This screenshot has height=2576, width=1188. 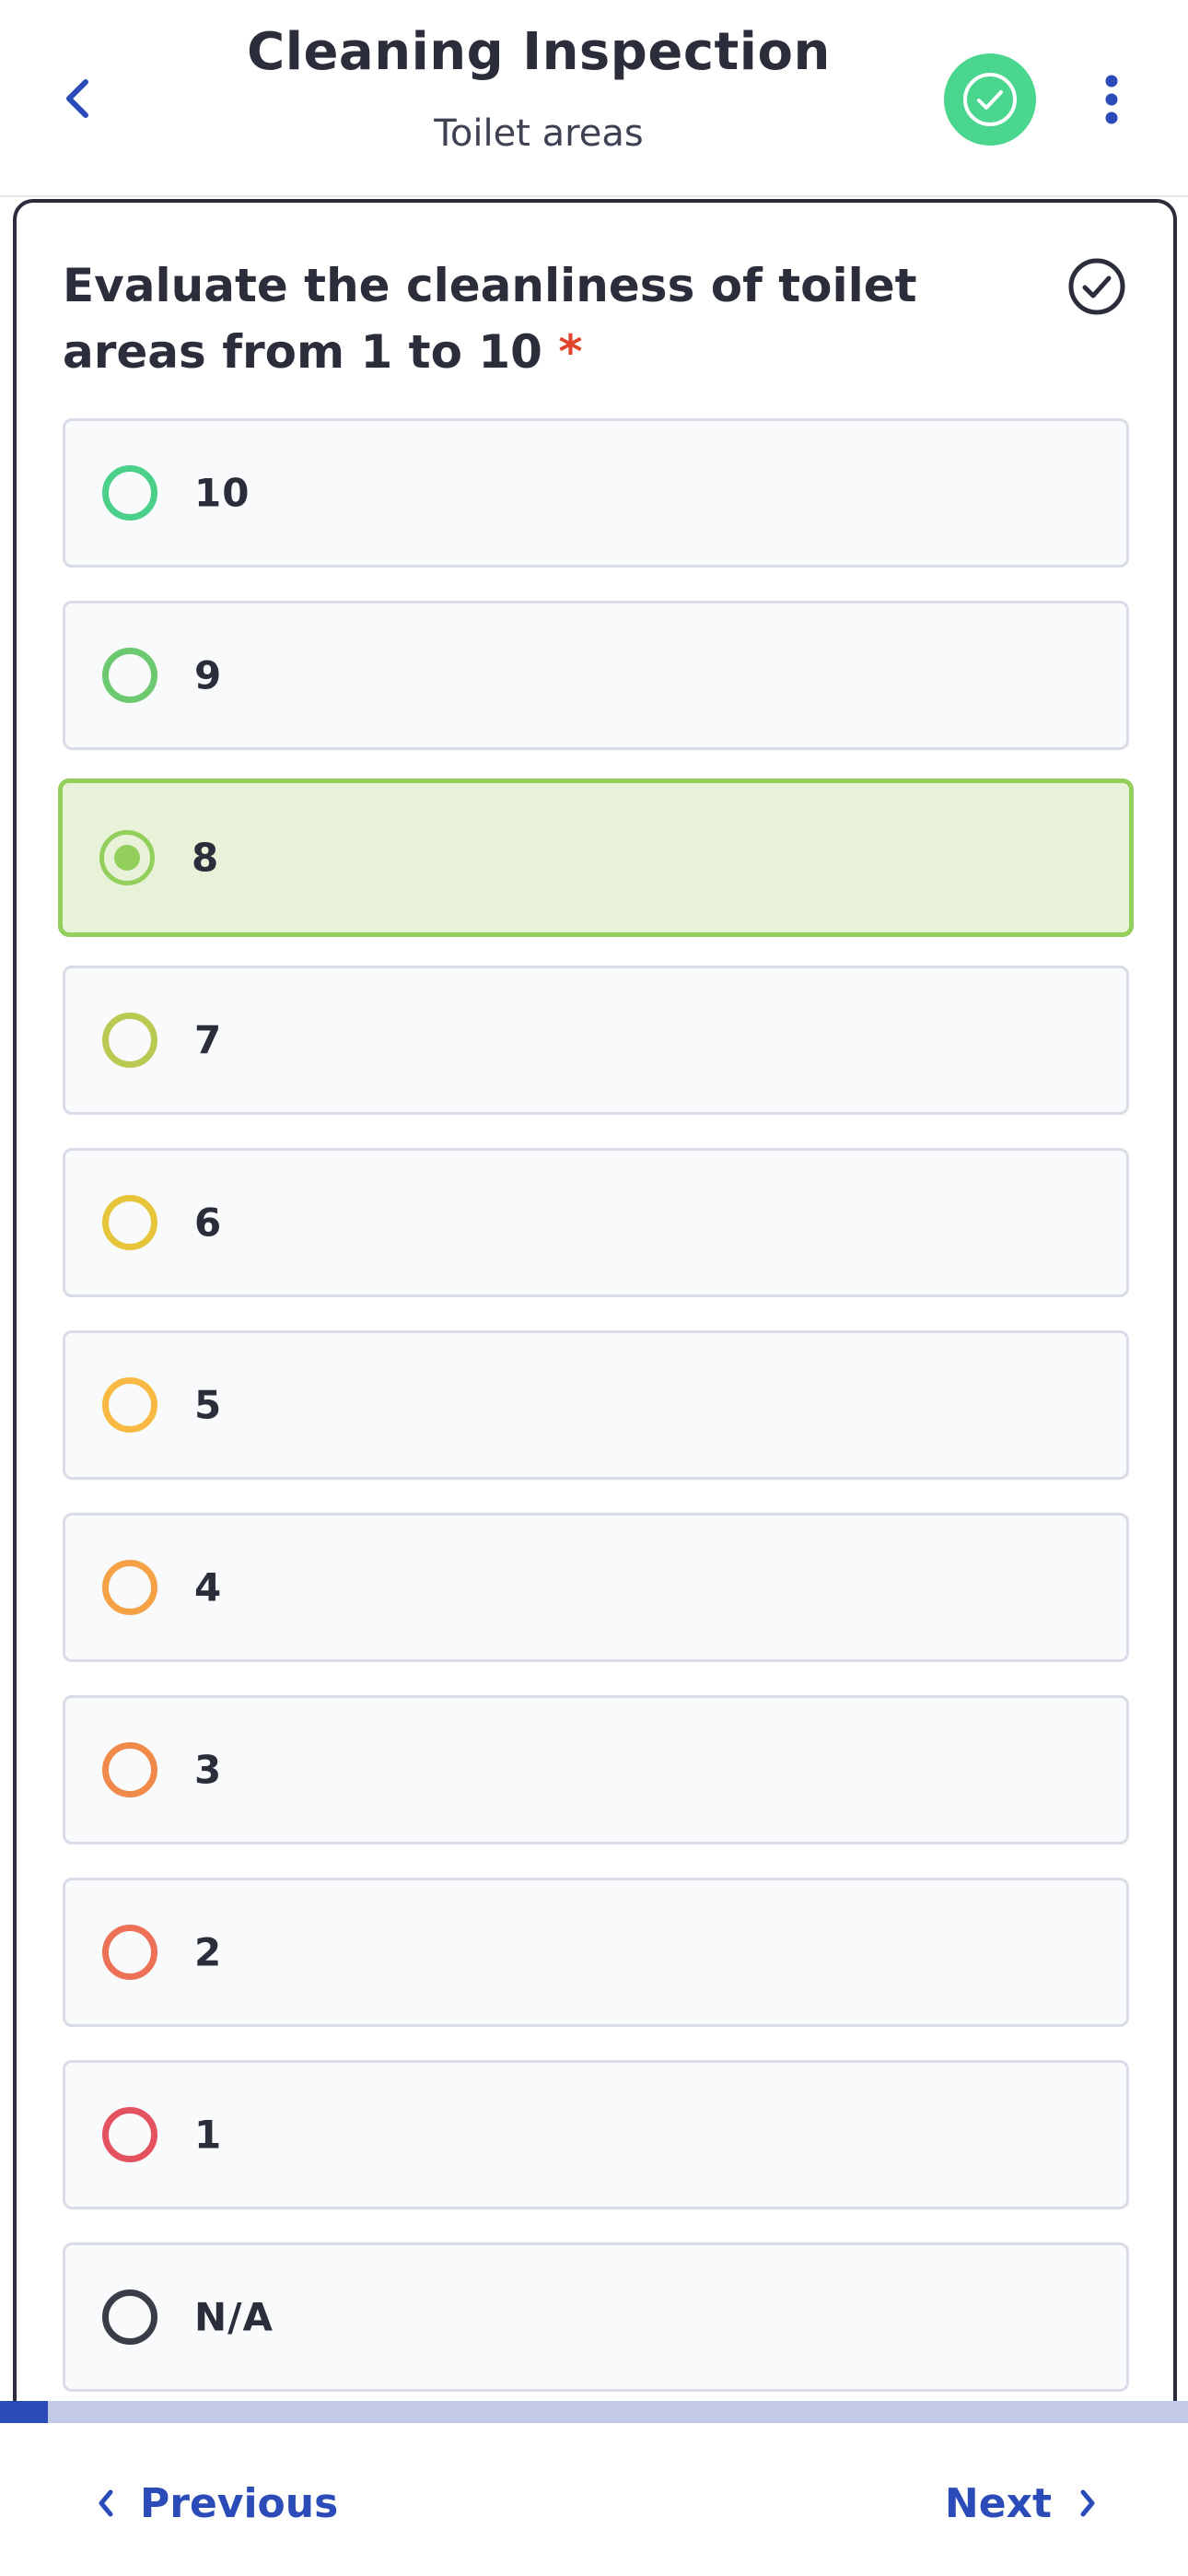 I want to click on rating-option: N/A, so click(x=596, y=2317).